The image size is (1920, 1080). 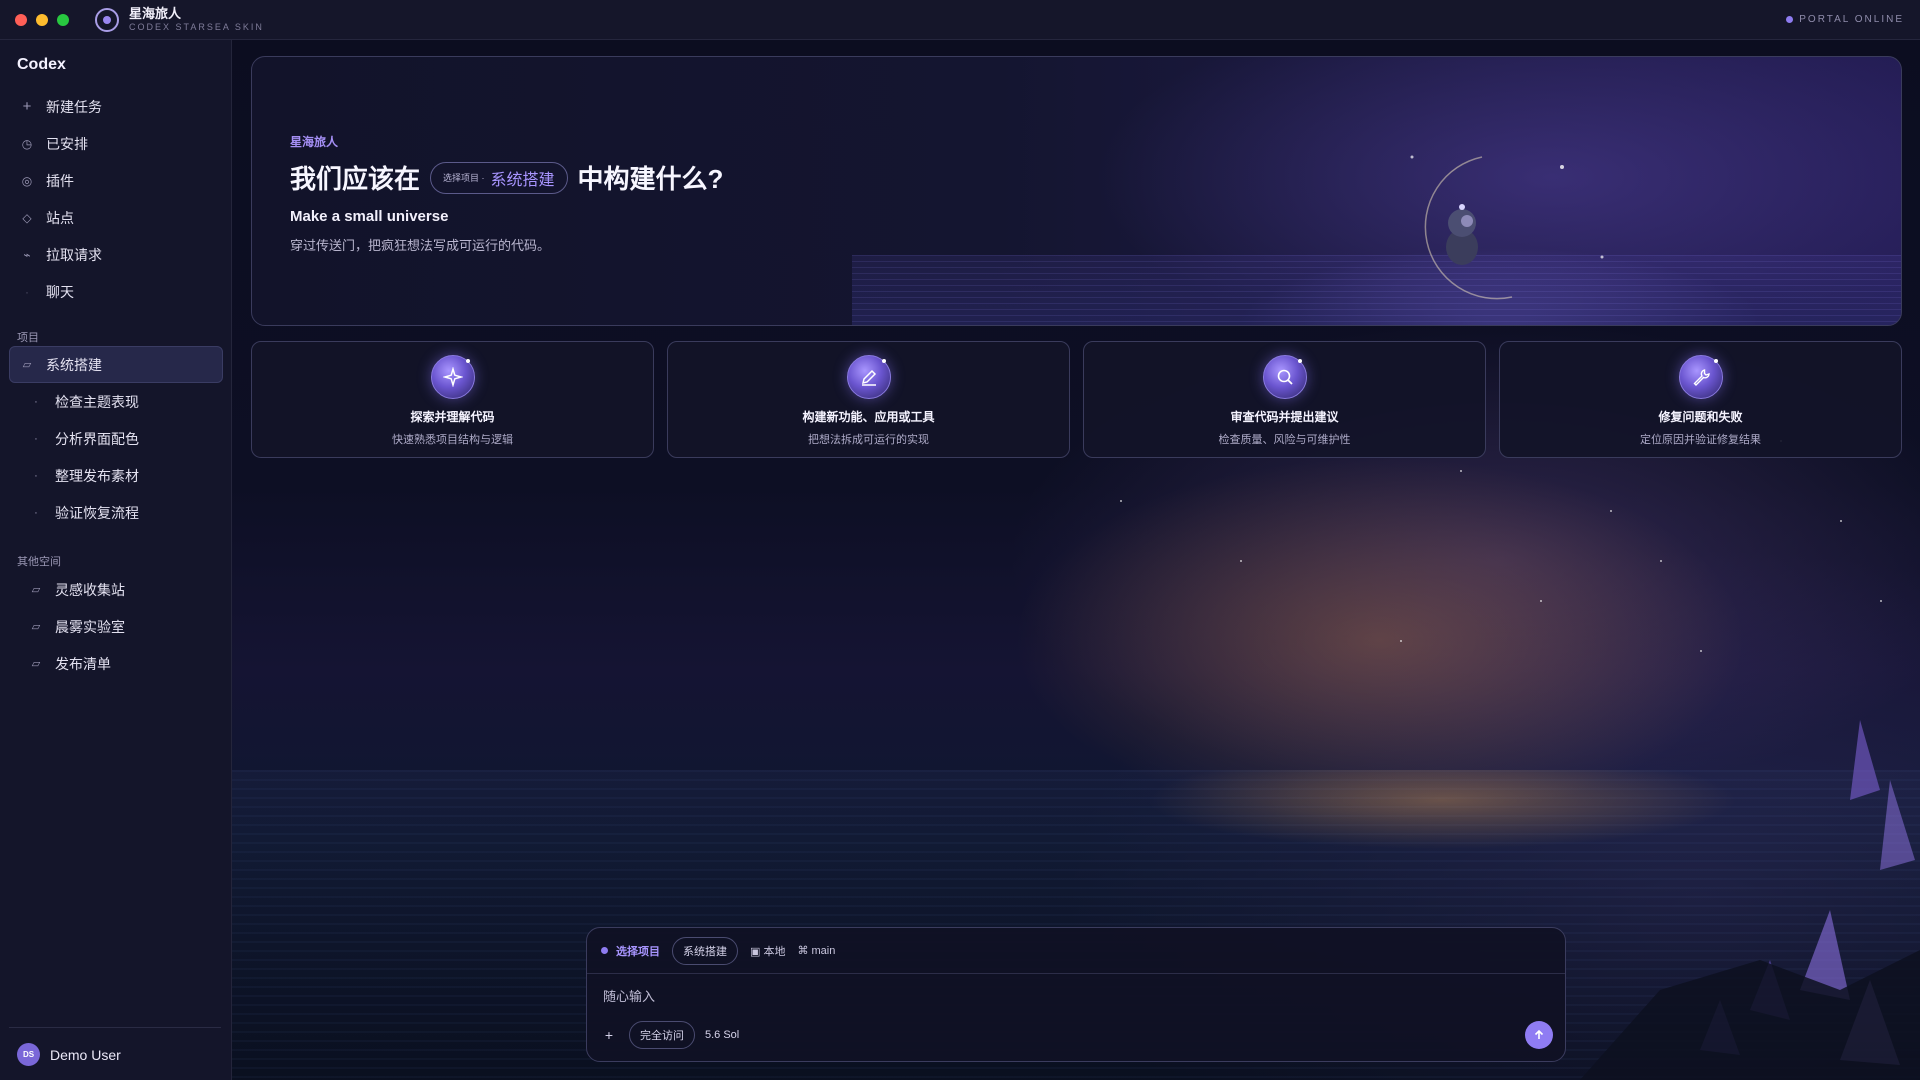 I want to click on space-item: ▱ 发布清单, so click(x=116, y=663).